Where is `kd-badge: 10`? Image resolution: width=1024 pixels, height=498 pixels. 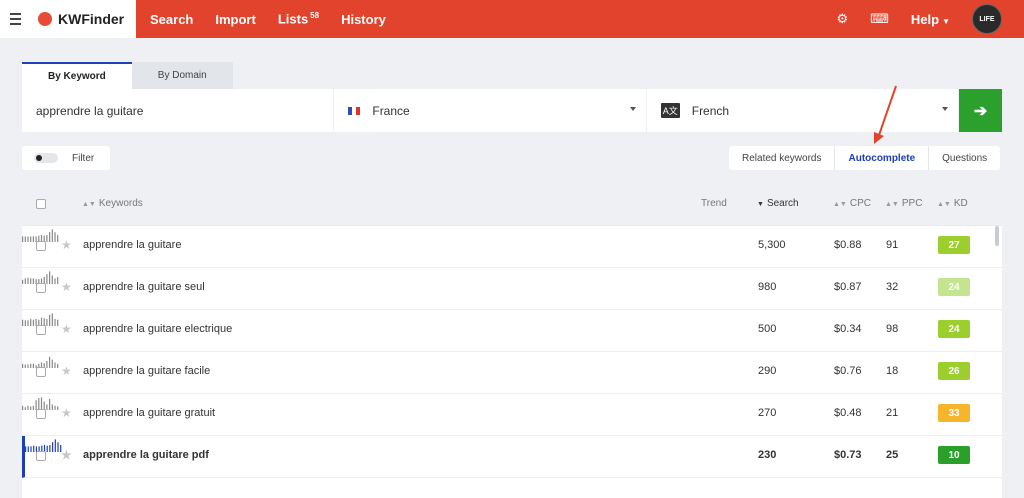
kd-badge: 10 is located at coordinates (954, 455).